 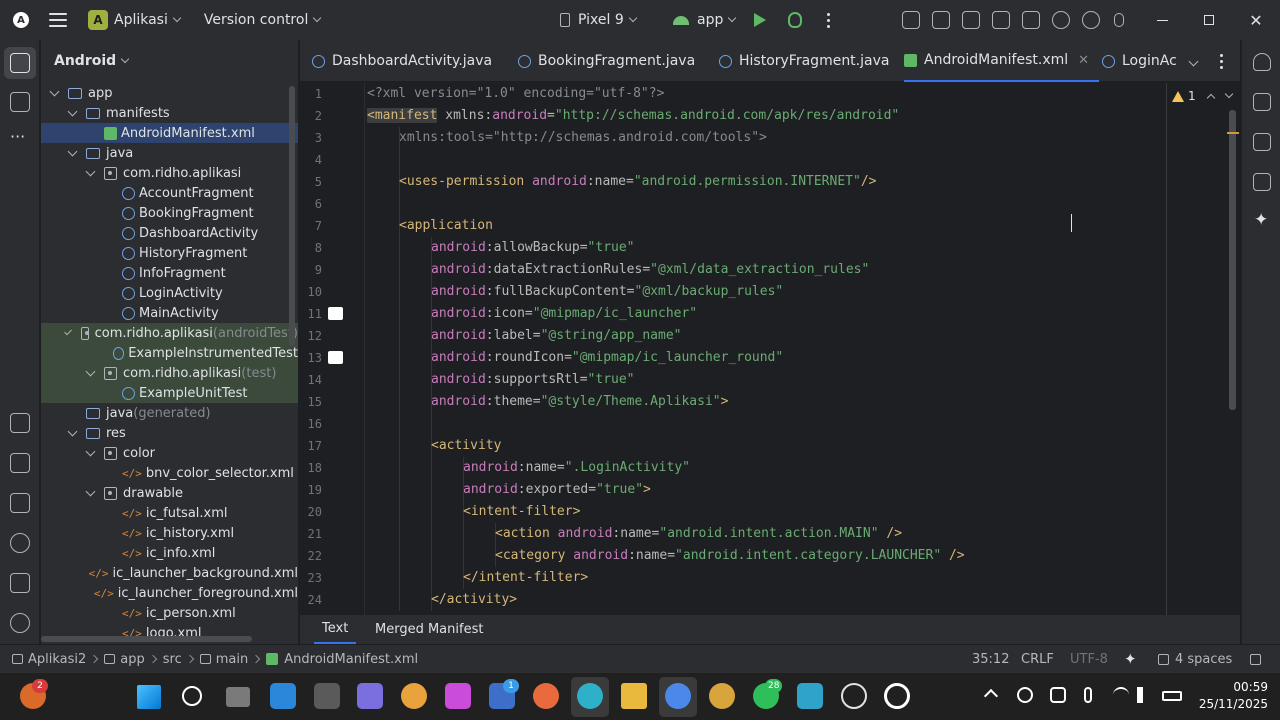 What do you see at coordinates (722, 696) in the screenshot?
I see `chrome-profile-icon` at bounding box center [722, 696].